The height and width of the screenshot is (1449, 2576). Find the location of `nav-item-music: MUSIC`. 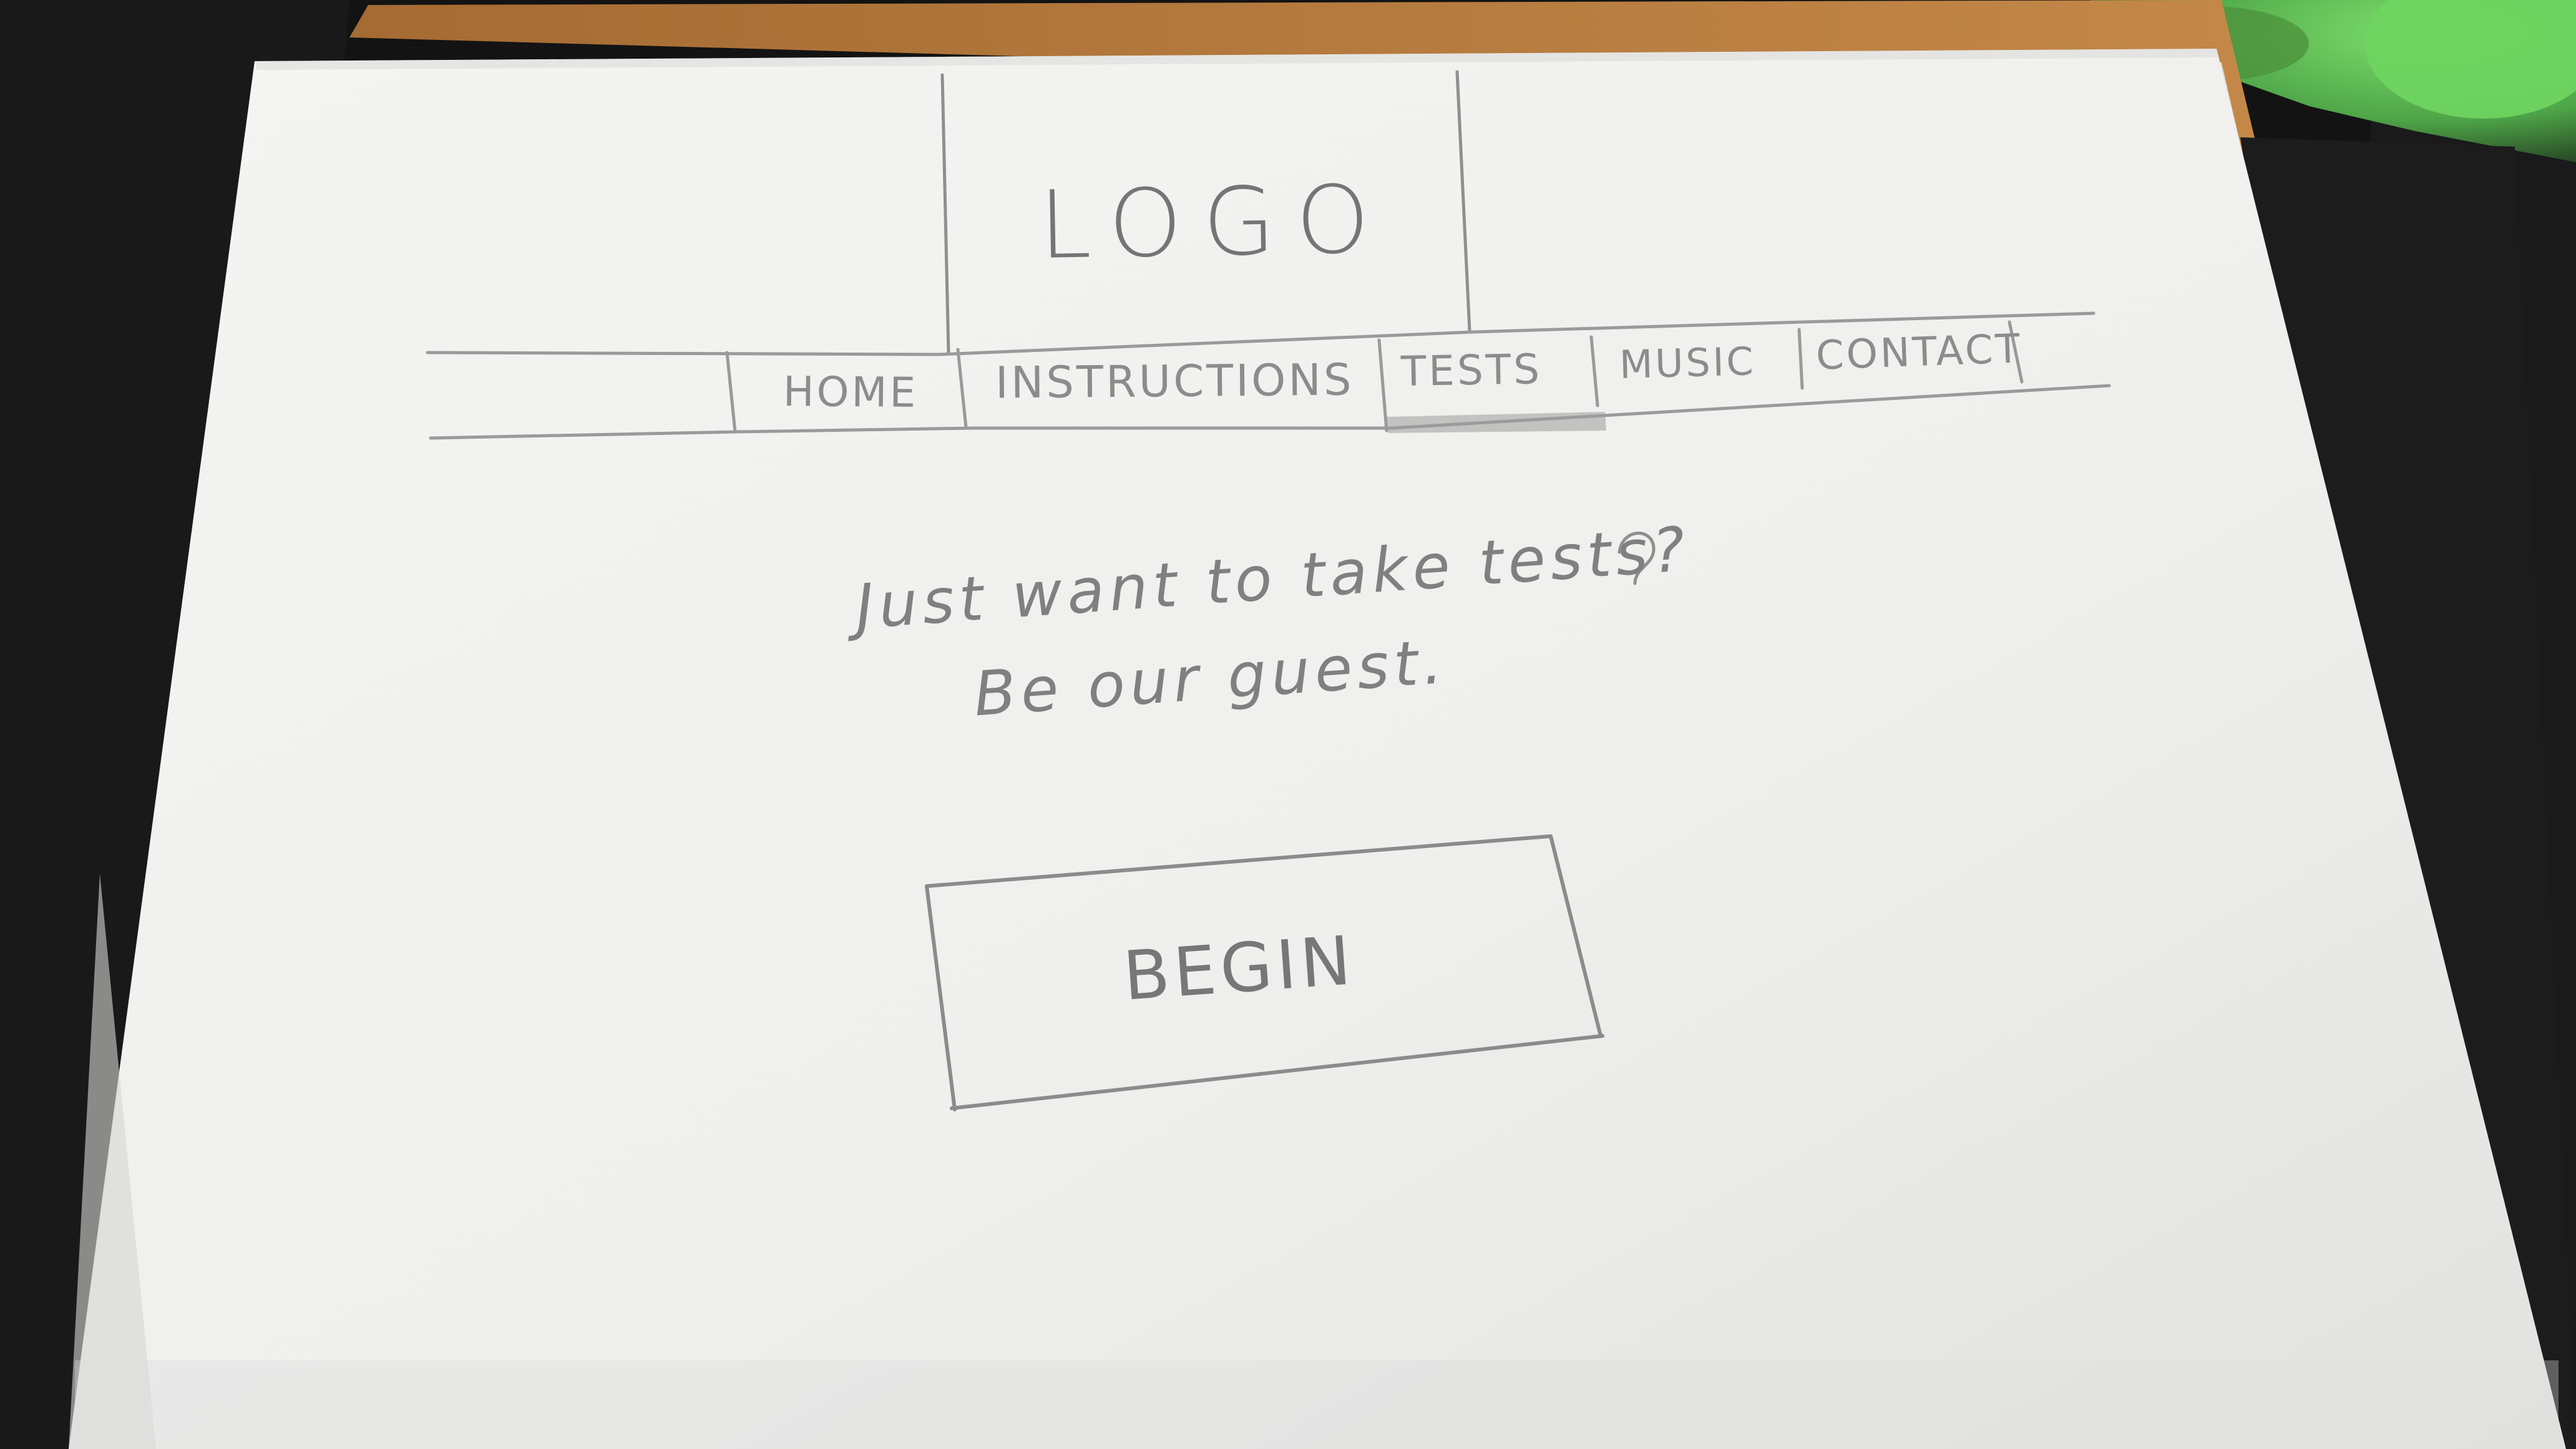

nav-item-music: MUSIC is located at coordinates (1687, 363).